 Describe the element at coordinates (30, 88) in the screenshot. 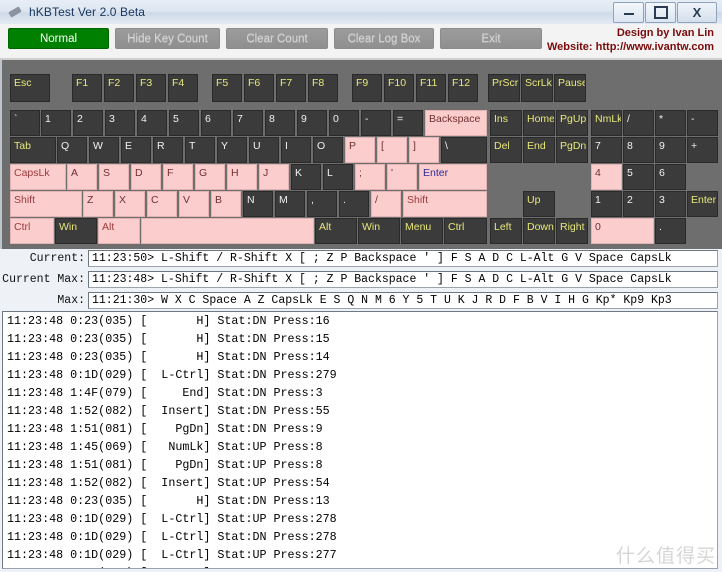

I see `key-esc: Esc` at that location.